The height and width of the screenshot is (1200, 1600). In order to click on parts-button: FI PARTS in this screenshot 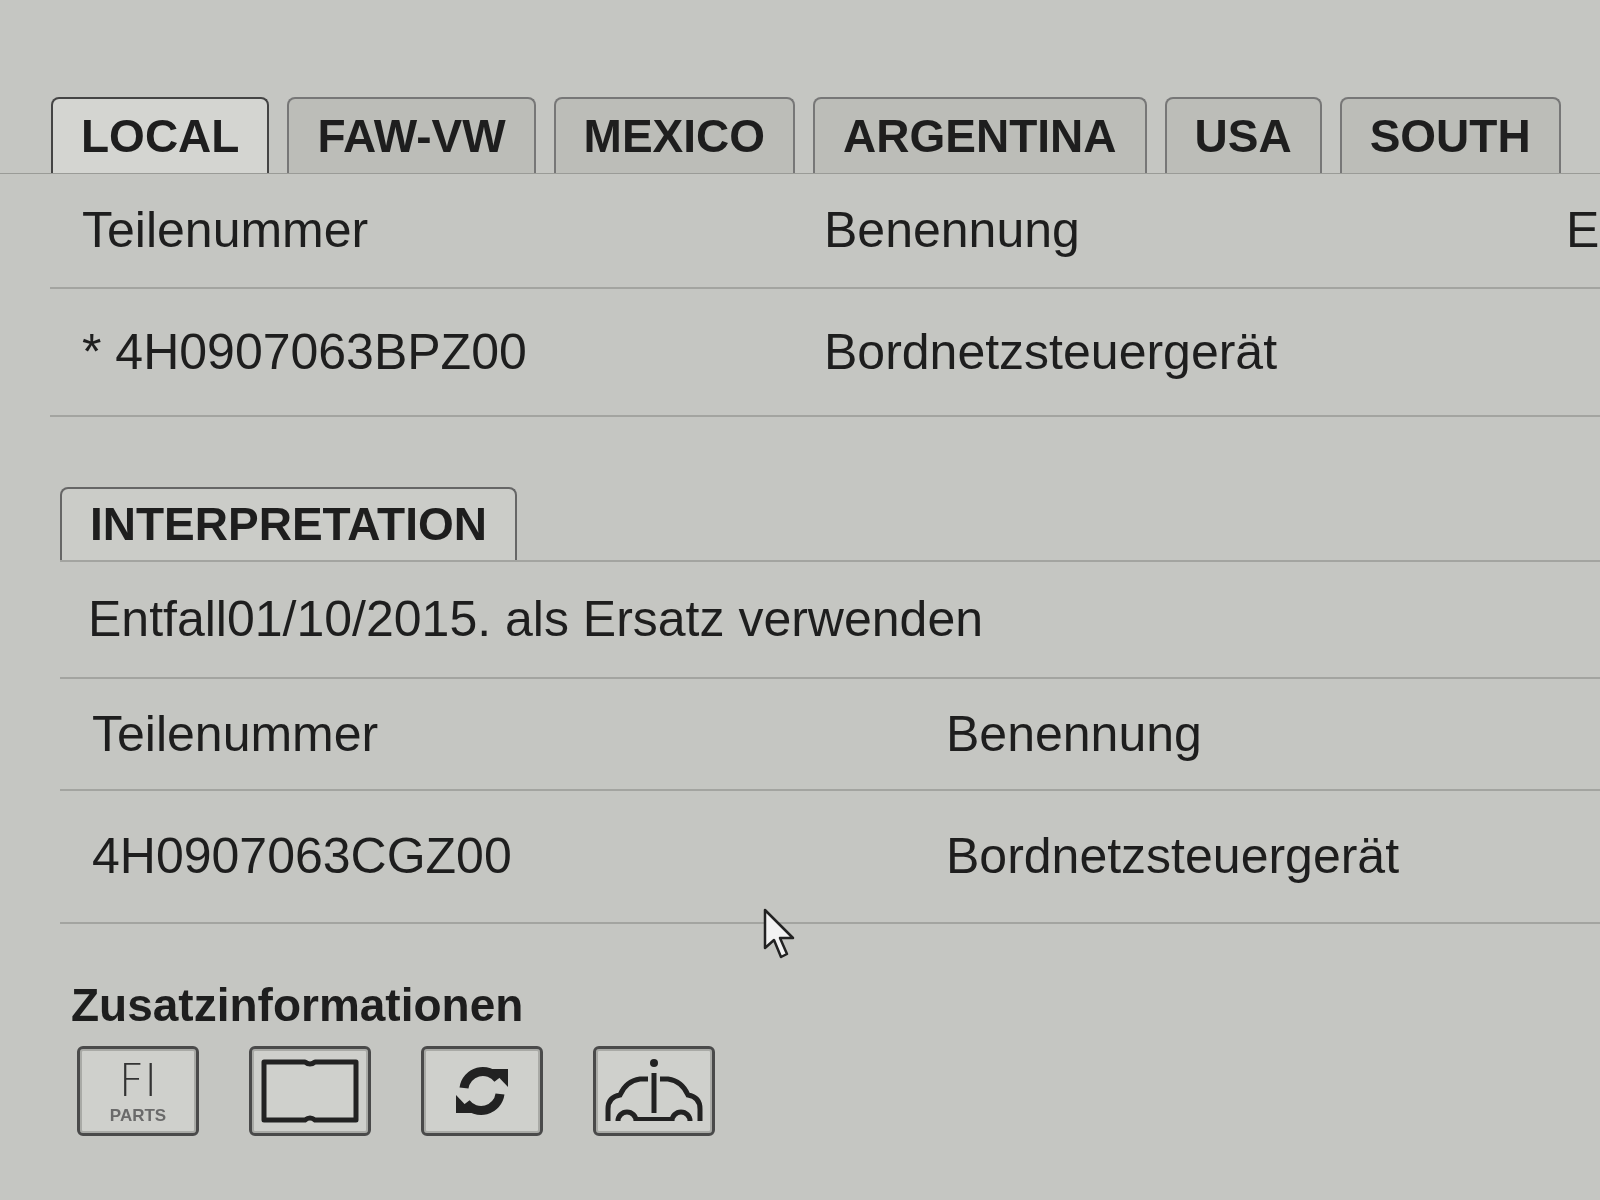, I will do `click(138, 1091)`.